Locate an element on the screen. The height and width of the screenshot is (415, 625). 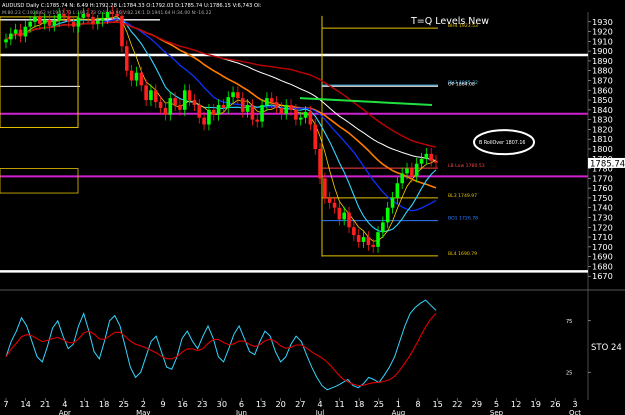
y-tick-label: 1900 is located at coordinates (602, 51).